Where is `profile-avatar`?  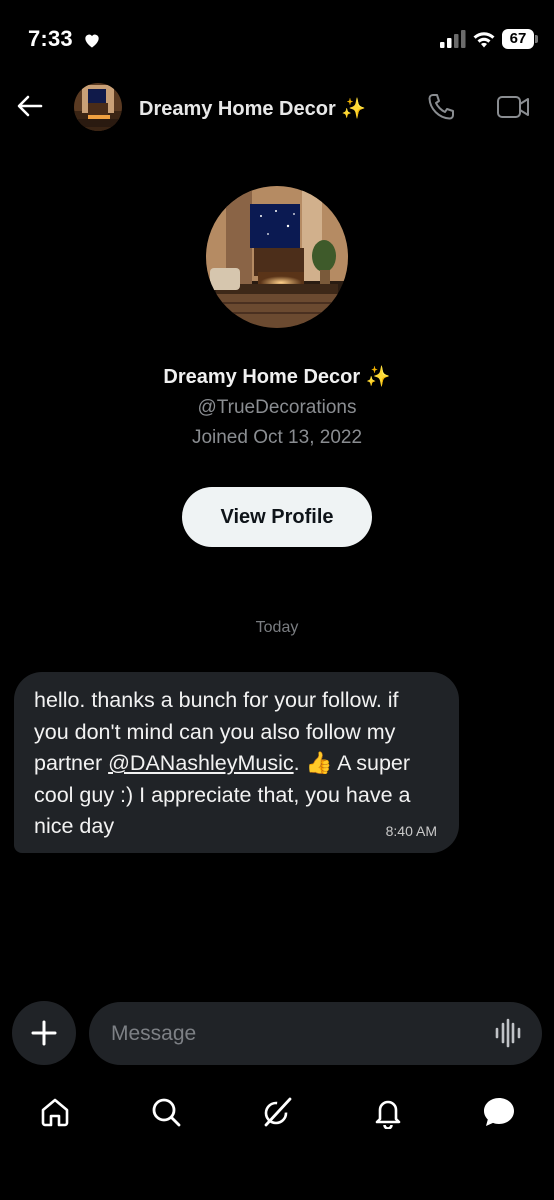 profile-avatar is located at coordinates (277, 257).